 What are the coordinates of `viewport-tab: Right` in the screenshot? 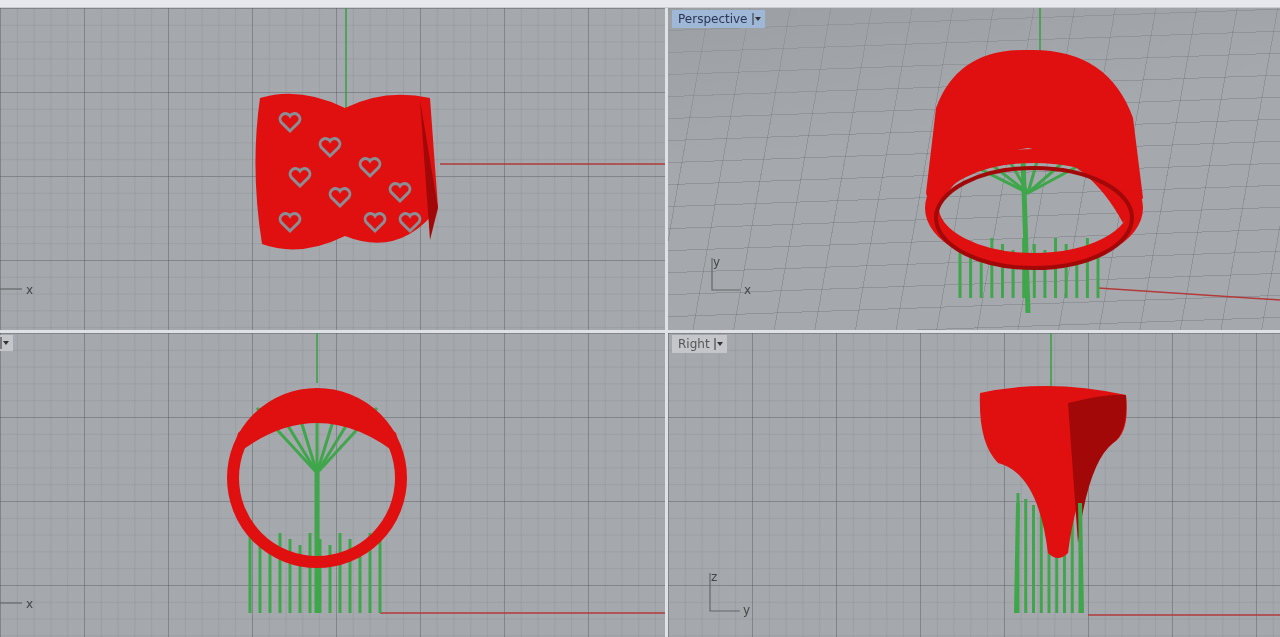 It's located at (699, 344).